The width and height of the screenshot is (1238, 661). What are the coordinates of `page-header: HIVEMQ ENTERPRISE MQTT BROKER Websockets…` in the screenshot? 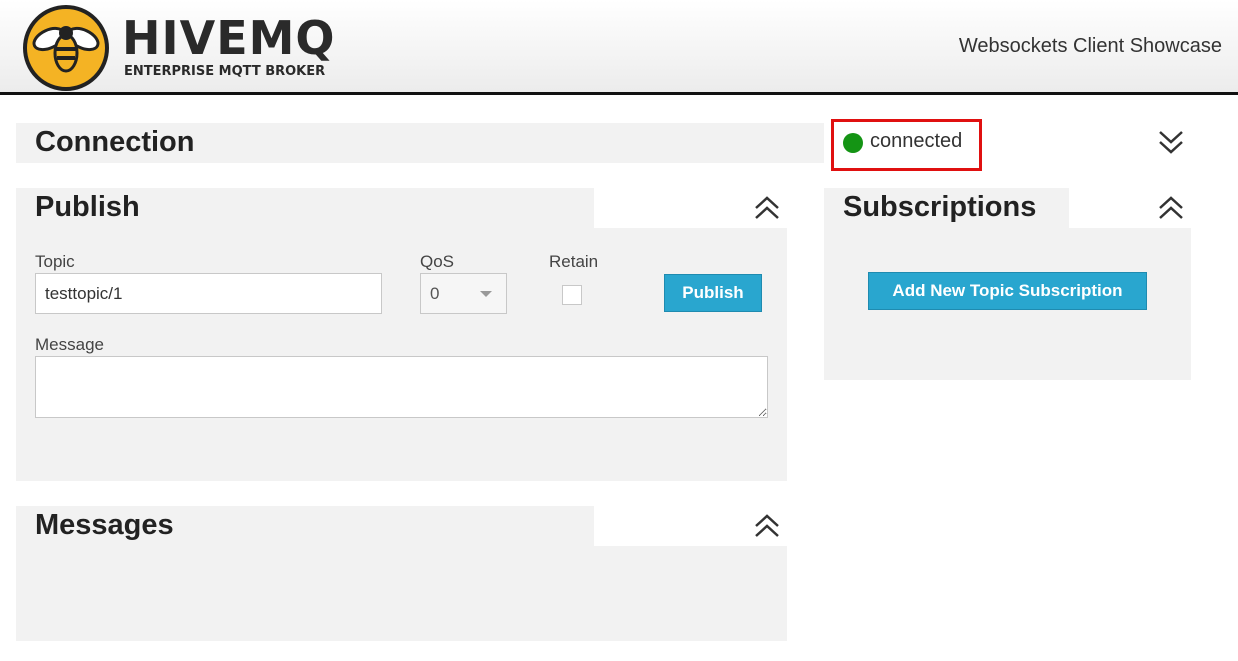 It's located at (619, 47).